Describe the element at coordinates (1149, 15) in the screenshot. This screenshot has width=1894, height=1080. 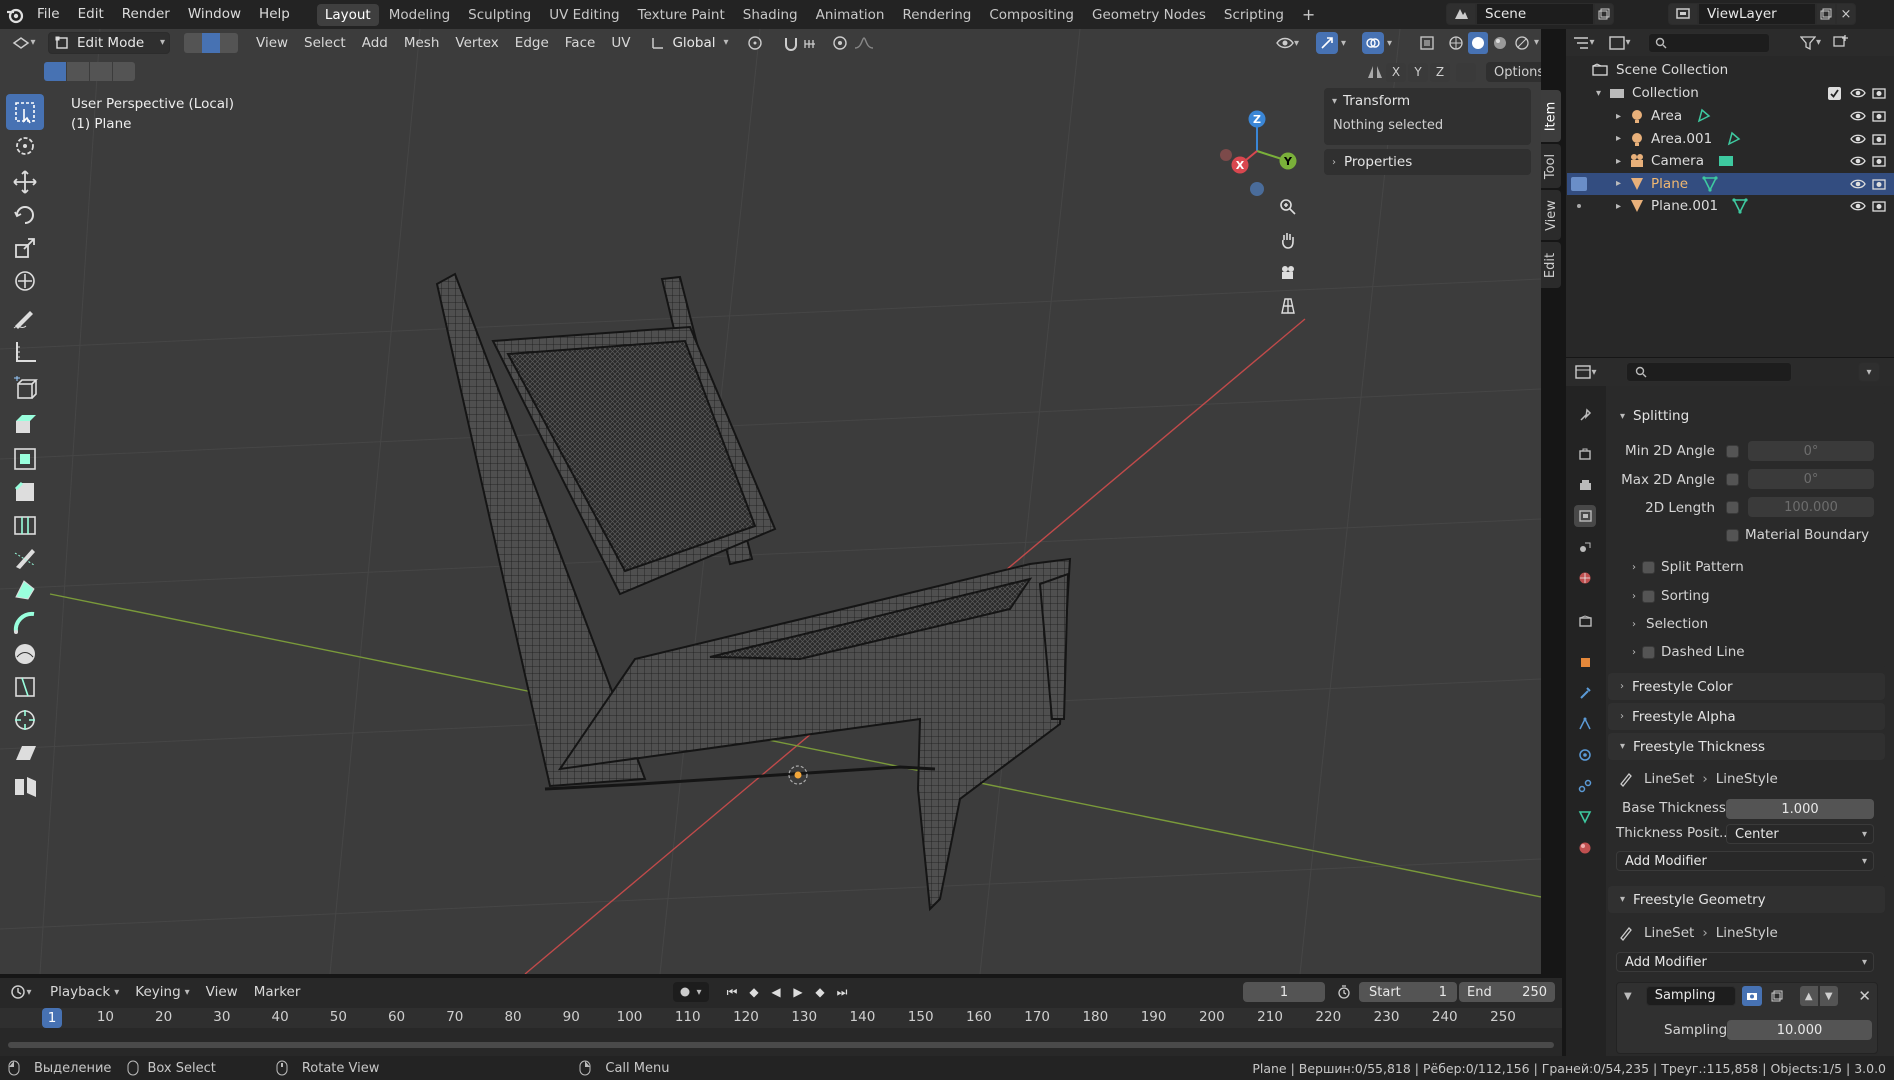
I see `tab-geometry-nodes: Geometry Nodes` at that location.